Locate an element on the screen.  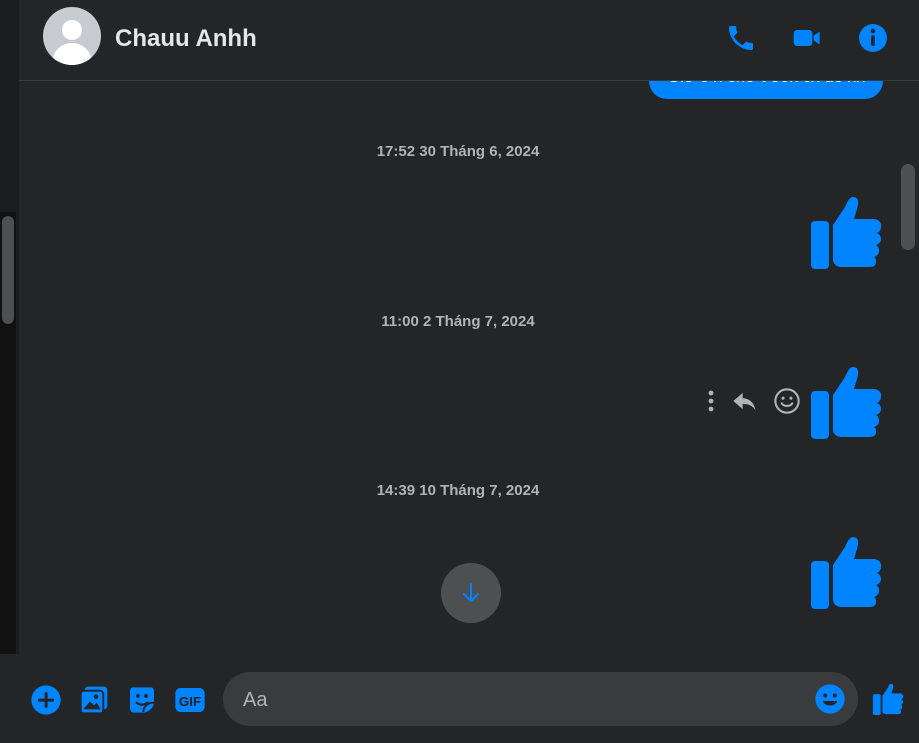
sticker-icon is located at coordinates (142, 700).